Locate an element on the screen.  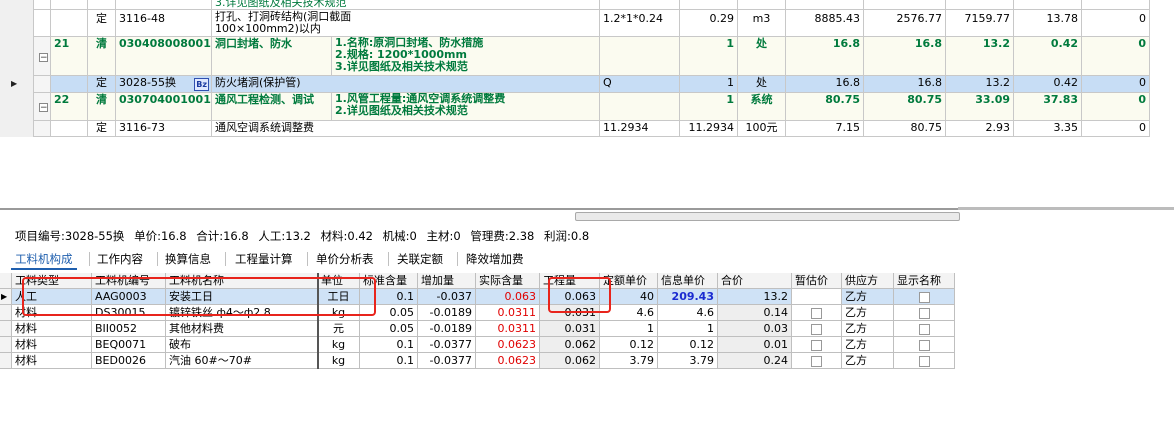
cell-qty: 11.2934 is located at coordinates (709, 129).